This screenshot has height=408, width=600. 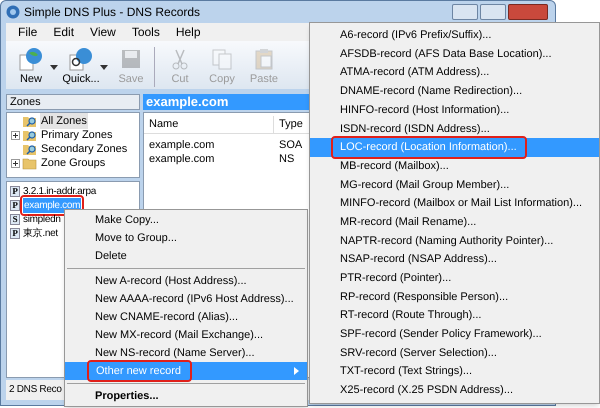 I want to click on zone-item: simpledn, so click(x=42, y=219).